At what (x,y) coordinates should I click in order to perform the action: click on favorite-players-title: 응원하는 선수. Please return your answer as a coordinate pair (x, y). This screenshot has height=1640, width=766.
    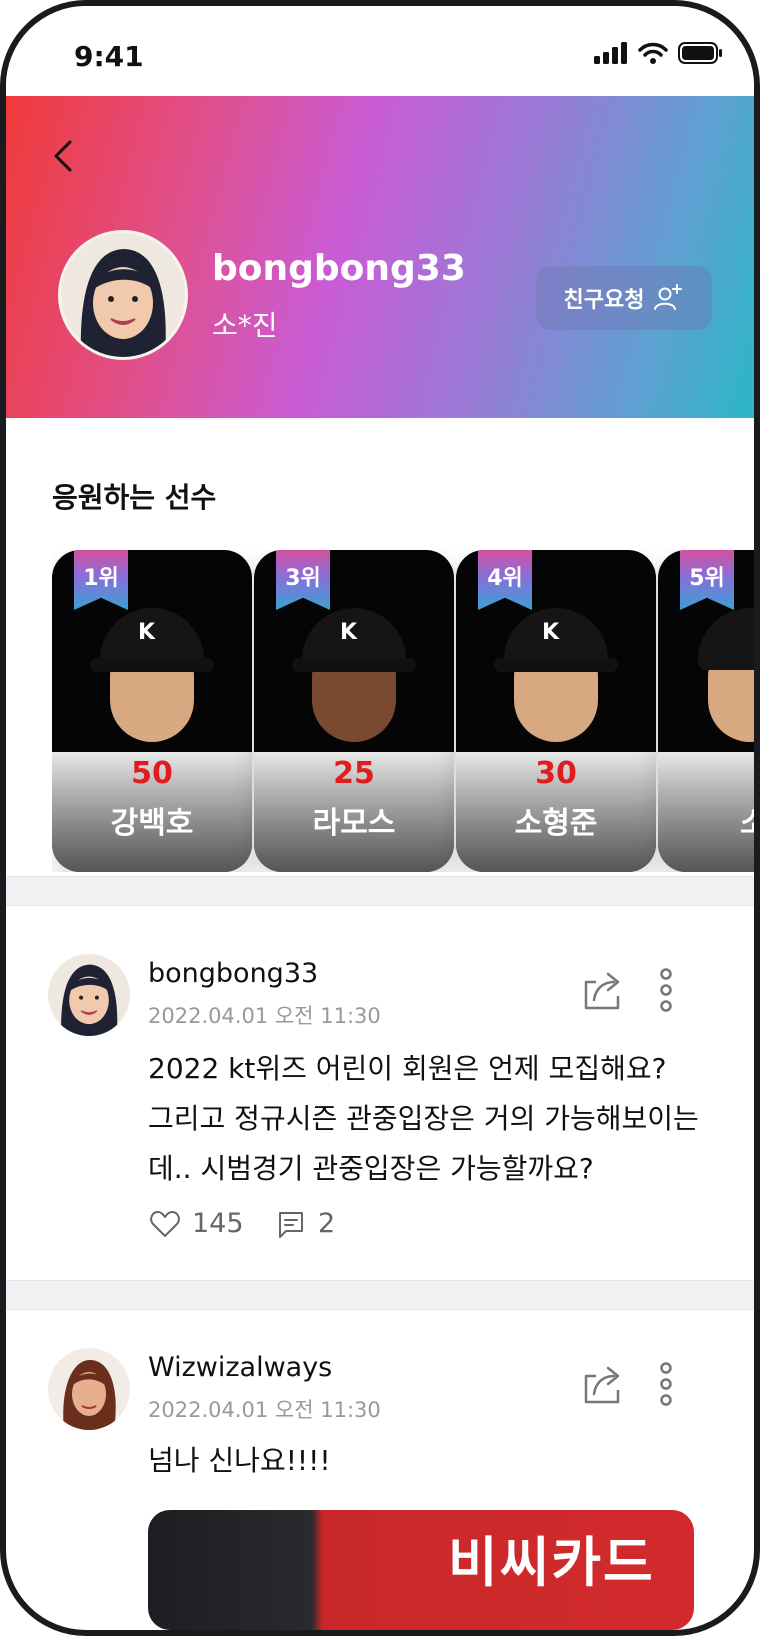
    Looking at the image, I should click on (134, 497).